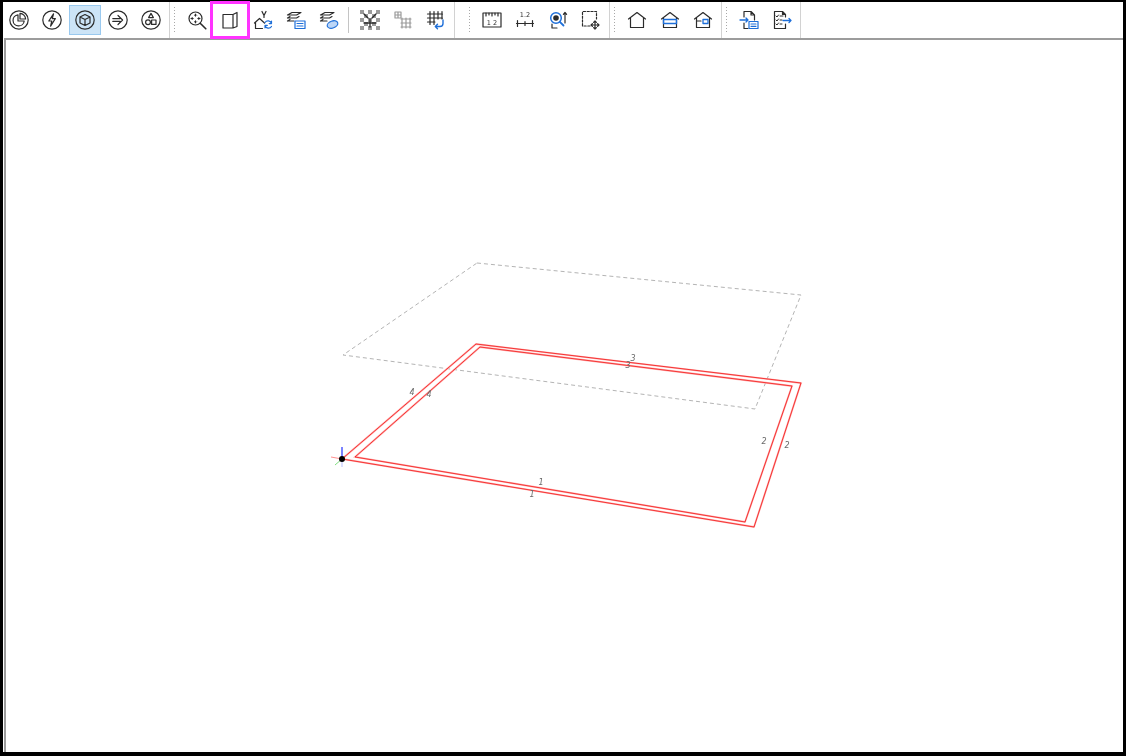 The height and width of the screenshot is (756, 1126). What do you see at coordinates (749, 20) in the screenshot?
I see `document-import-icon` at bounding box center [749, 20].